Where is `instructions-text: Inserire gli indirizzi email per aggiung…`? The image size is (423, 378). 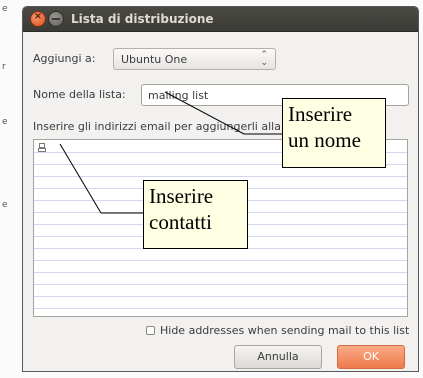
instructions-text: Inserire gli indirizzi email per aggiung… is located at coordinates (157, 126).